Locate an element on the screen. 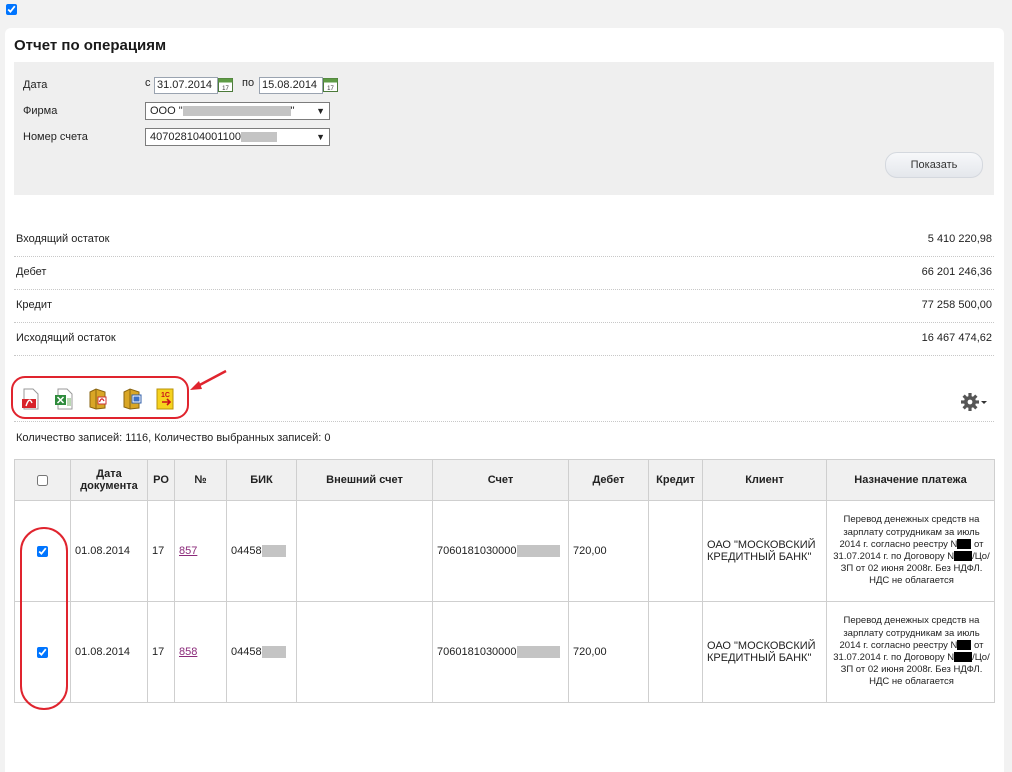  annotation-arrow-icon is located at coordinates (208, 379).